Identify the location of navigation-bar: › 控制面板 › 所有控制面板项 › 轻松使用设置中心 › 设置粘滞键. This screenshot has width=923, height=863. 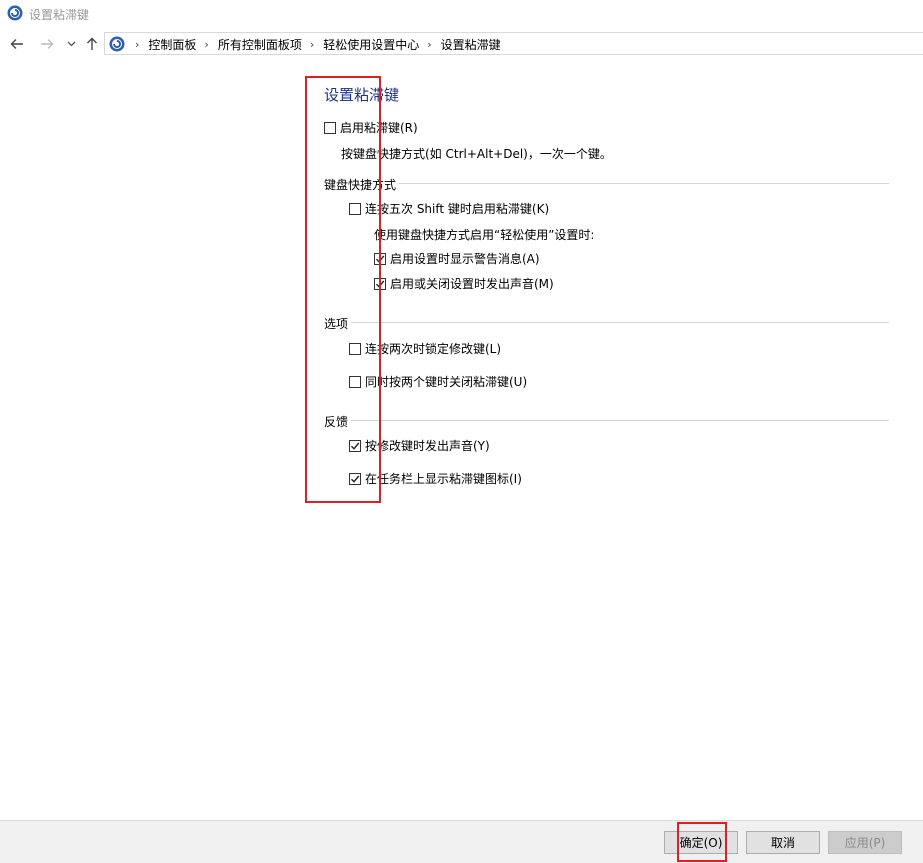
(461, 44).